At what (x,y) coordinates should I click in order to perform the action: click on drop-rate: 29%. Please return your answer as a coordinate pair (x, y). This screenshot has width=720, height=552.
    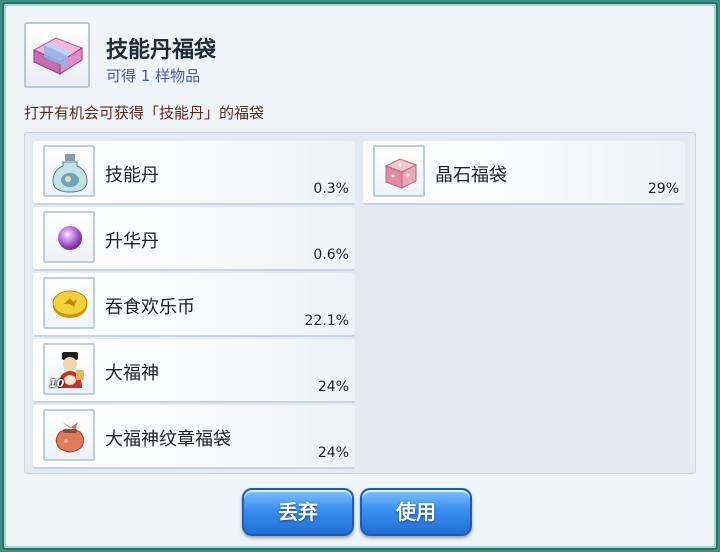
    Looking at the image, I should click on (663, 189).